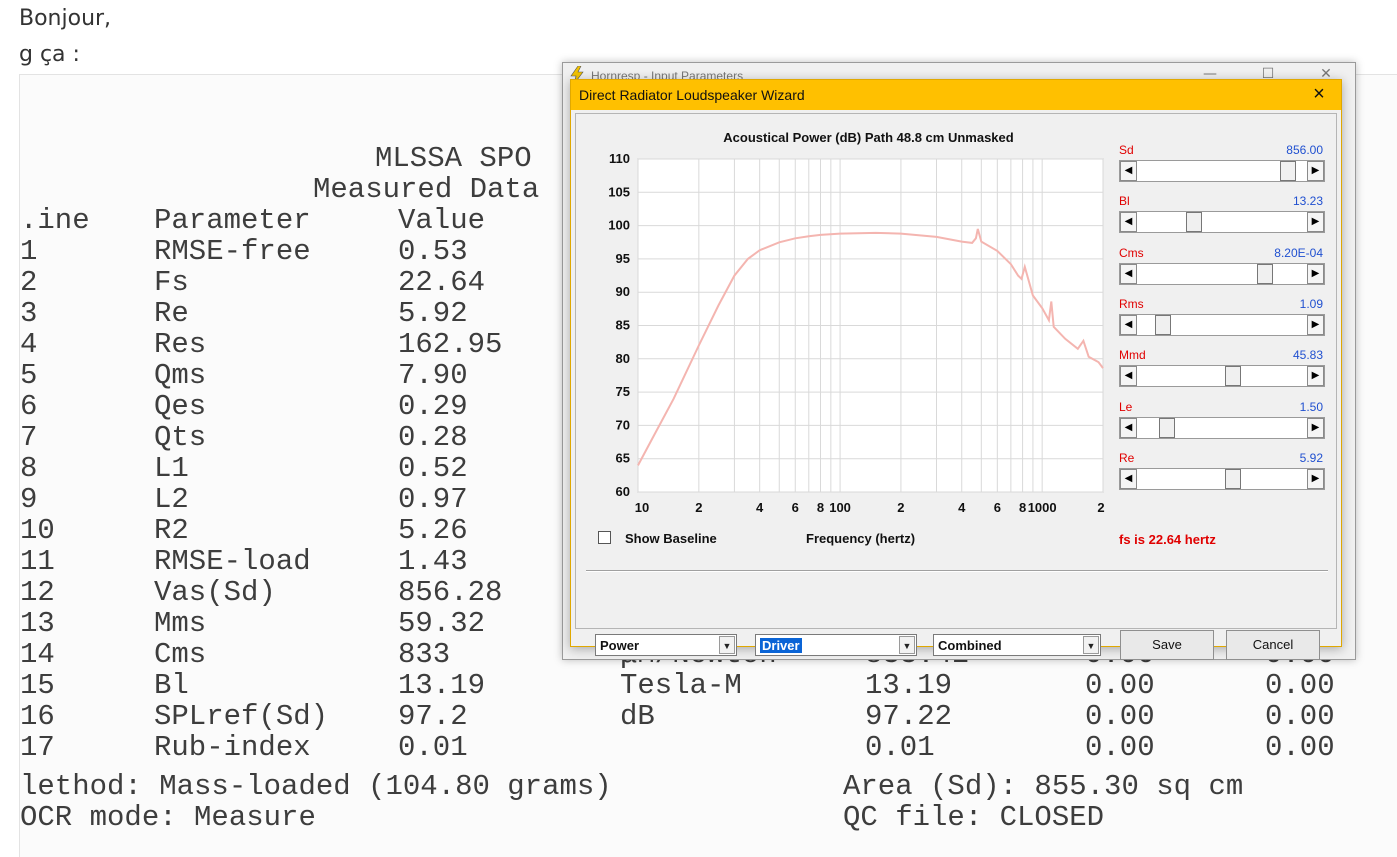 This screenshot has width=1397, height=857. Describe the element at coordinates (1298, 252) in the screenshot. I see `param-value: 8.20E-04` at that location.